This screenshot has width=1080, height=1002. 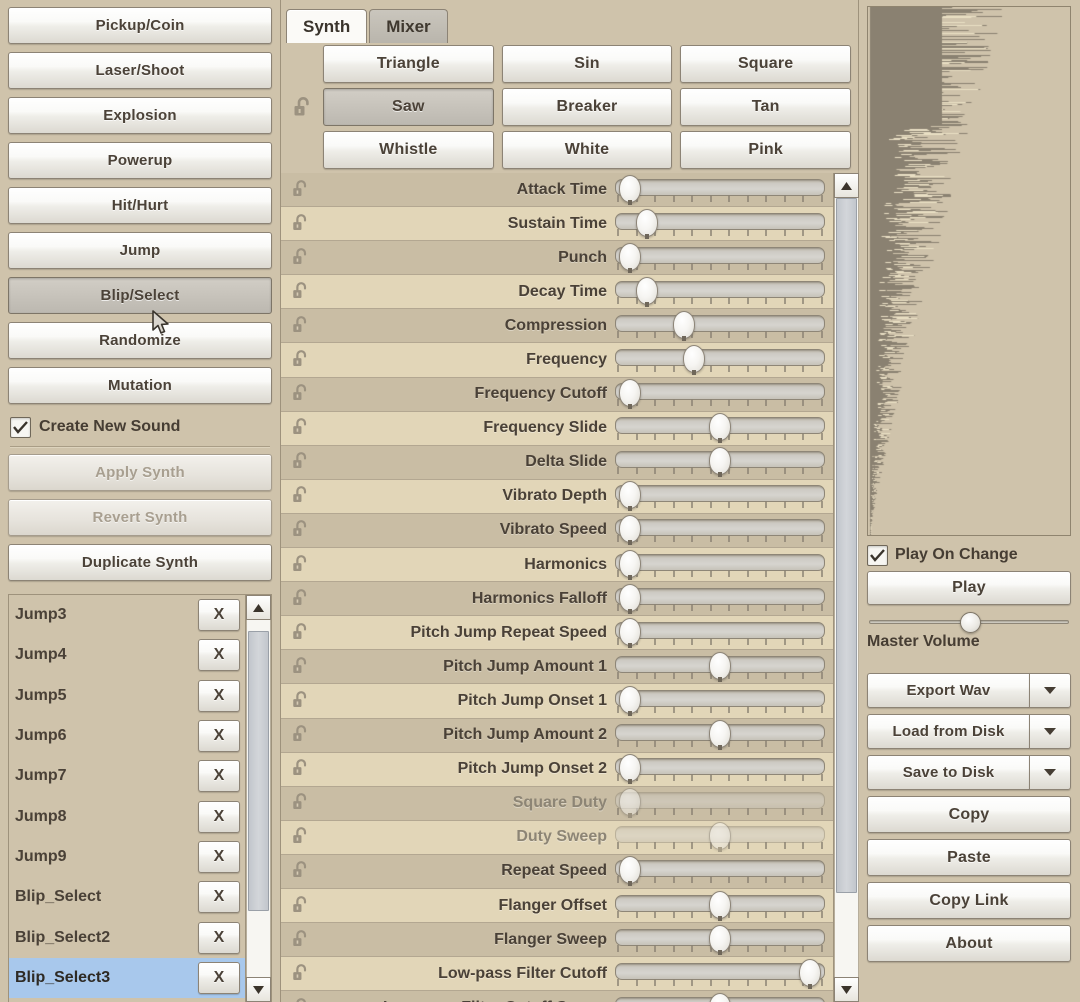 I want to click on parameter-row: Delta Slide, so click(x=557, y=462).